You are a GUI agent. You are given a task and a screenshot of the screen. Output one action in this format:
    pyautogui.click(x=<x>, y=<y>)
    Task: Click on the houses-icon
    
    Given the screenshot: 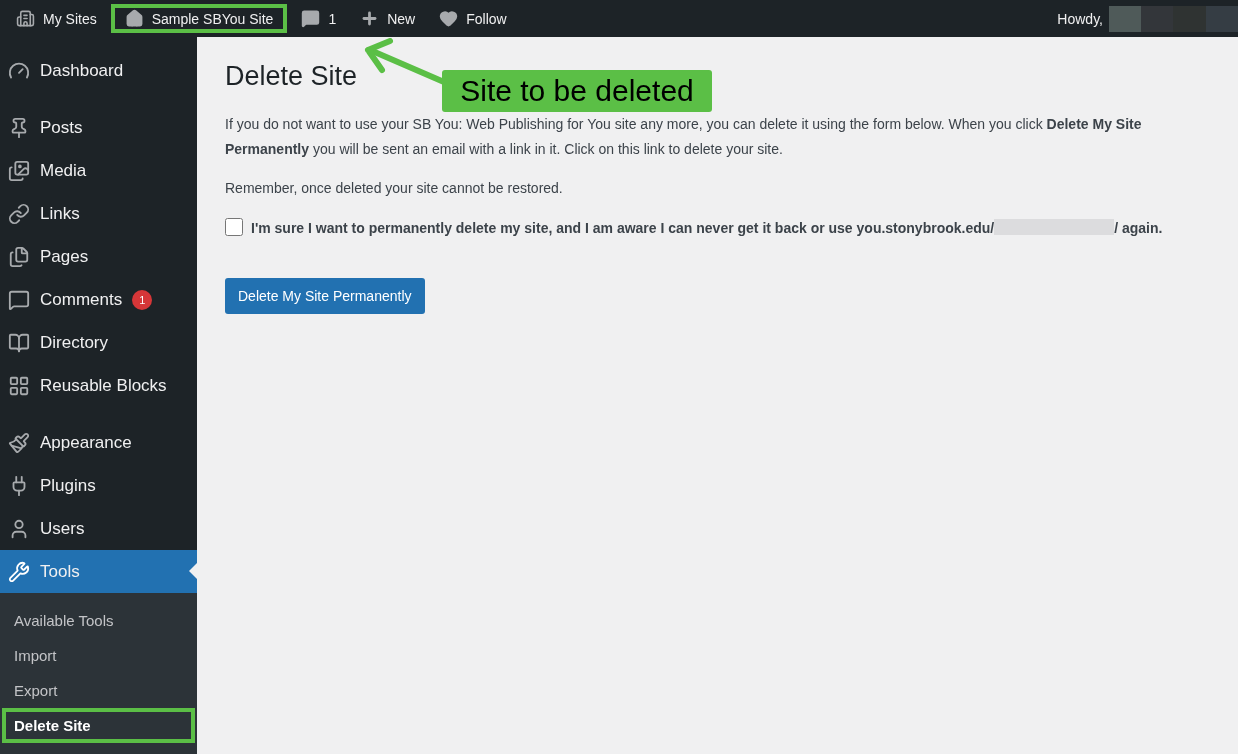 What is the action you would take?
    pyautogui.click(x=25, y=18)
    